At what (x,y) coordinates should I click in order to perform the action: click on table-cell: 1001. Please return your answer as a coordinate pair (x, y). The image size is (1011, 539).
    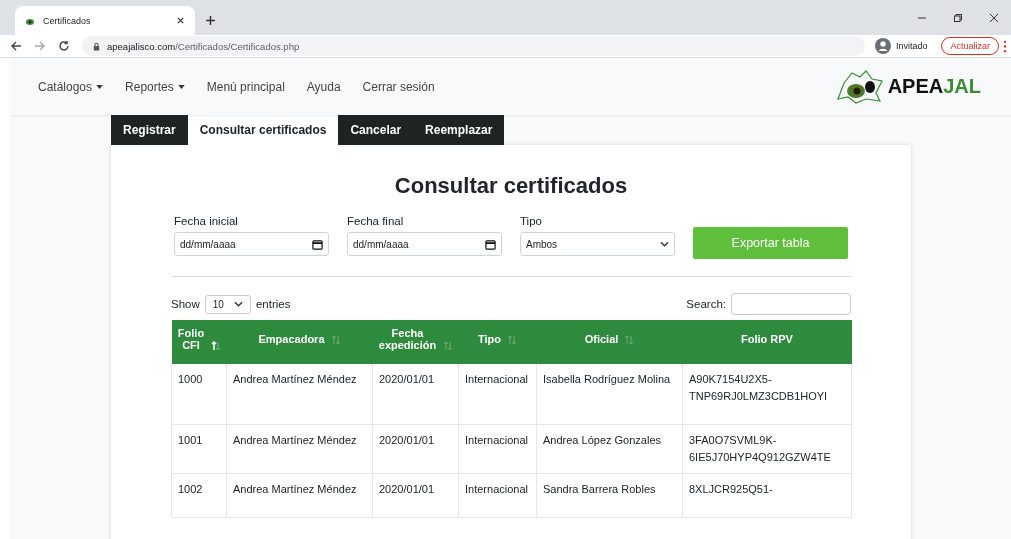
    Looking at the image, I should click on (199, 449).